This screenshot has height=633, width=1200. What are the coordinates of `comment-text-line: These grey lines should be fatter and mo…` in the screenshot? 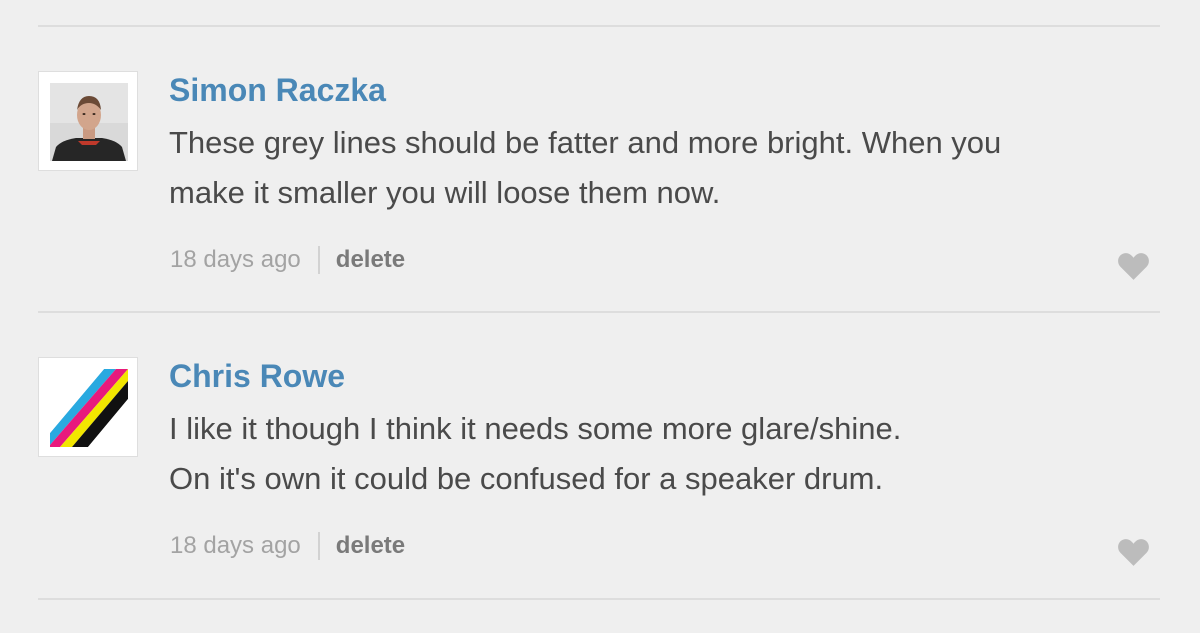 It's located at (585, 142).